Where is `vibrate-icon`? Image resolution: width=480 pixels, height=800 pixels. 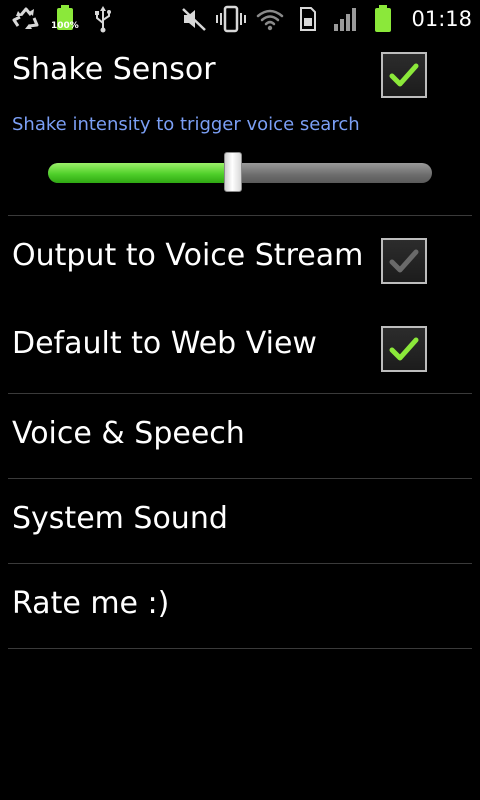
vibrate-icon is located at coordinates (231, 19).